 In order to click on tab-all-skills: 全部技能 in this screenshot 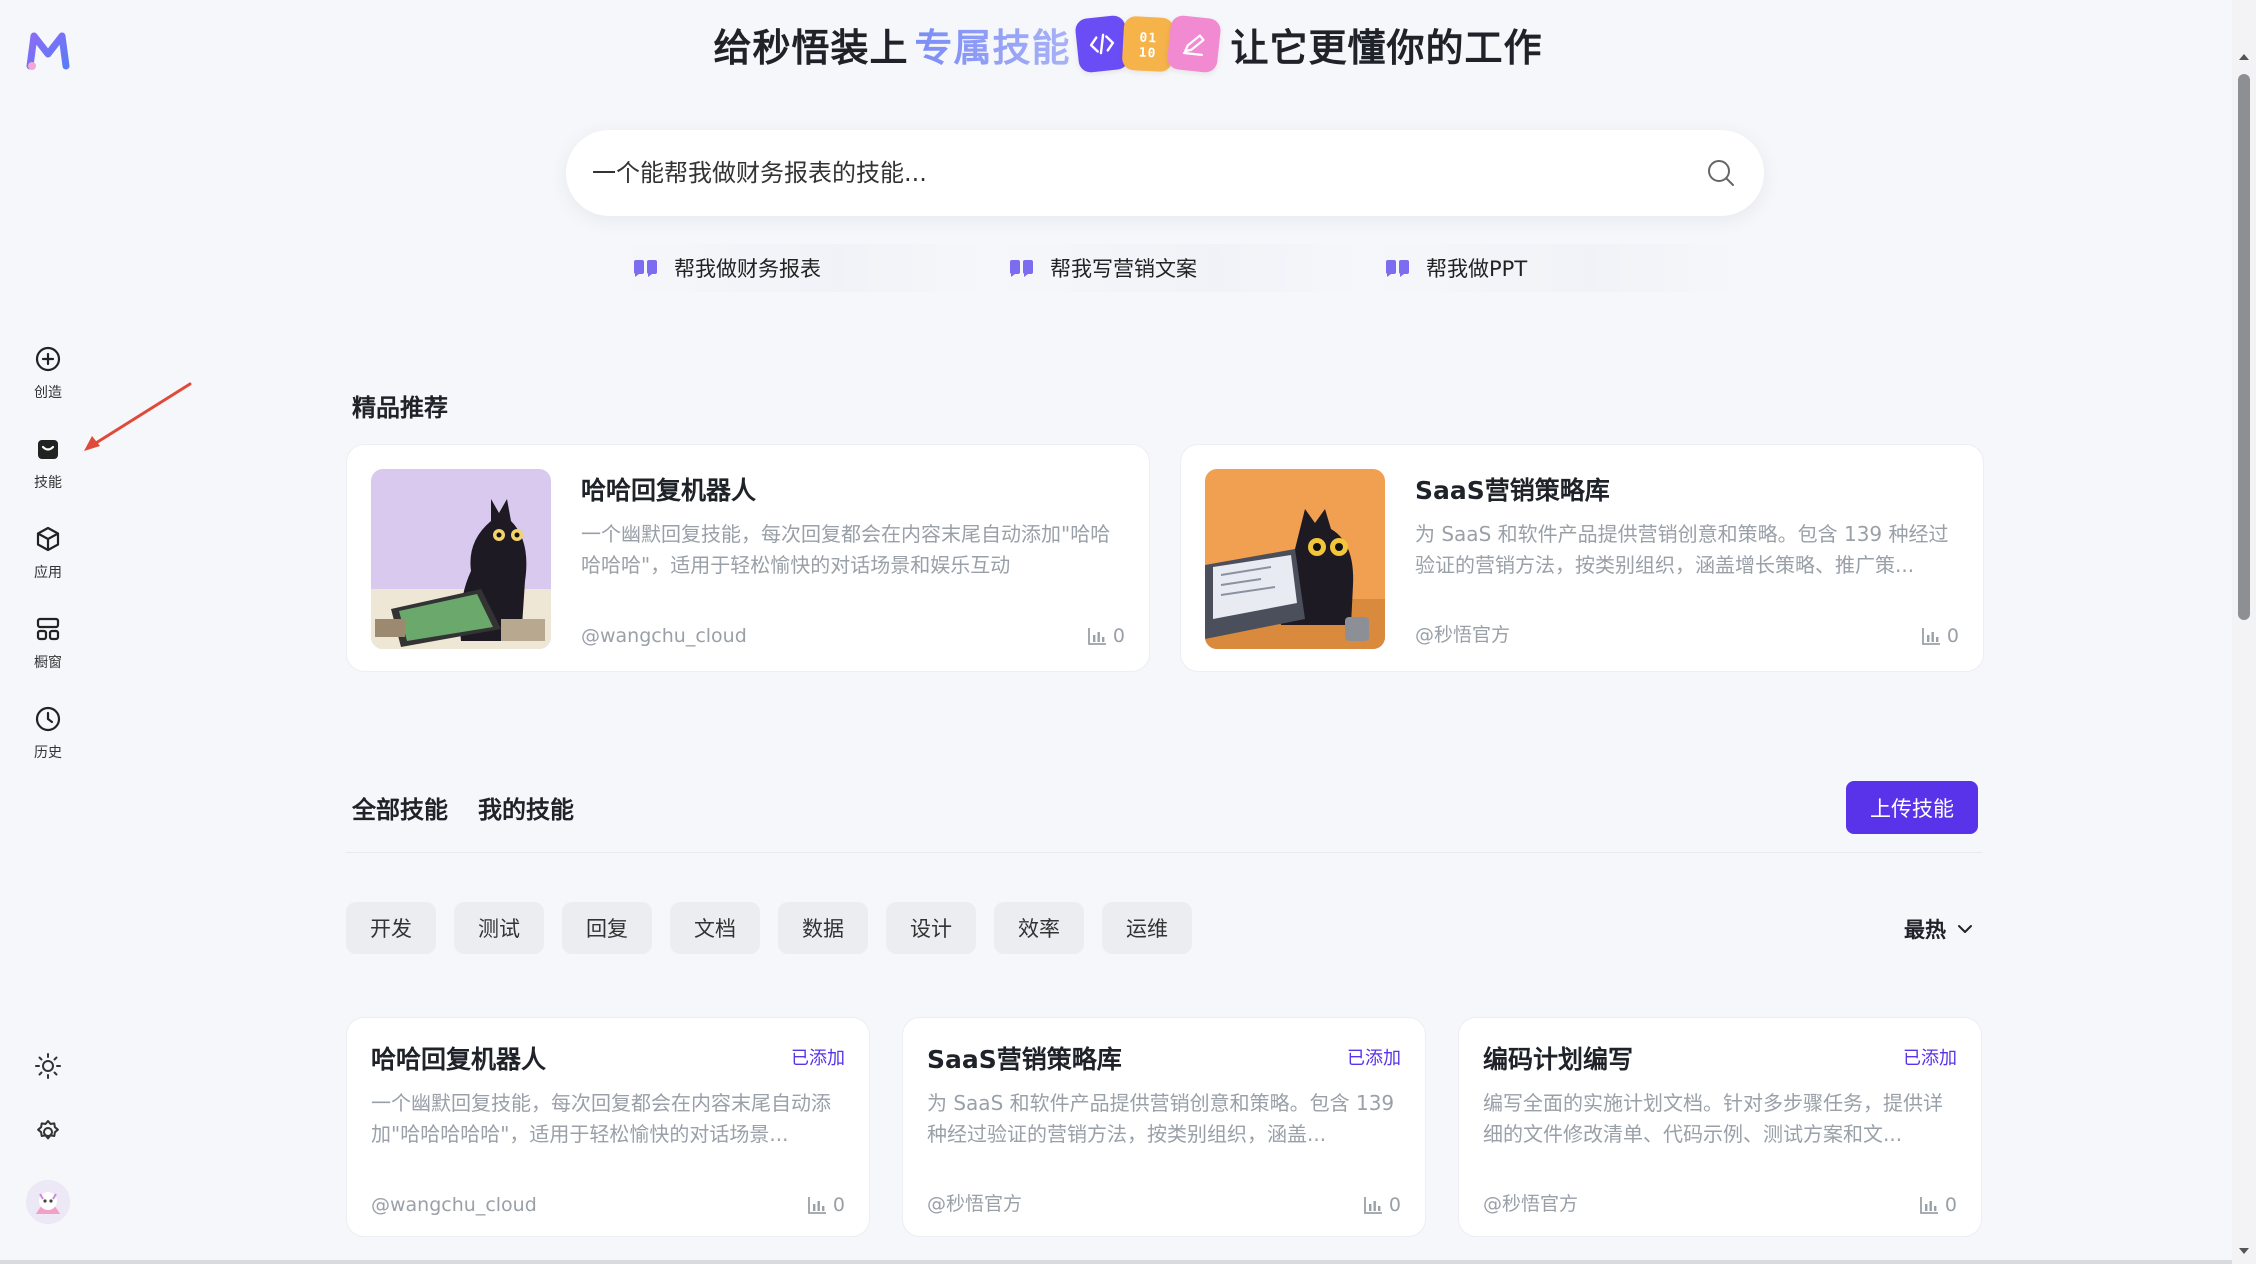, I will do `click(400, 807)`.